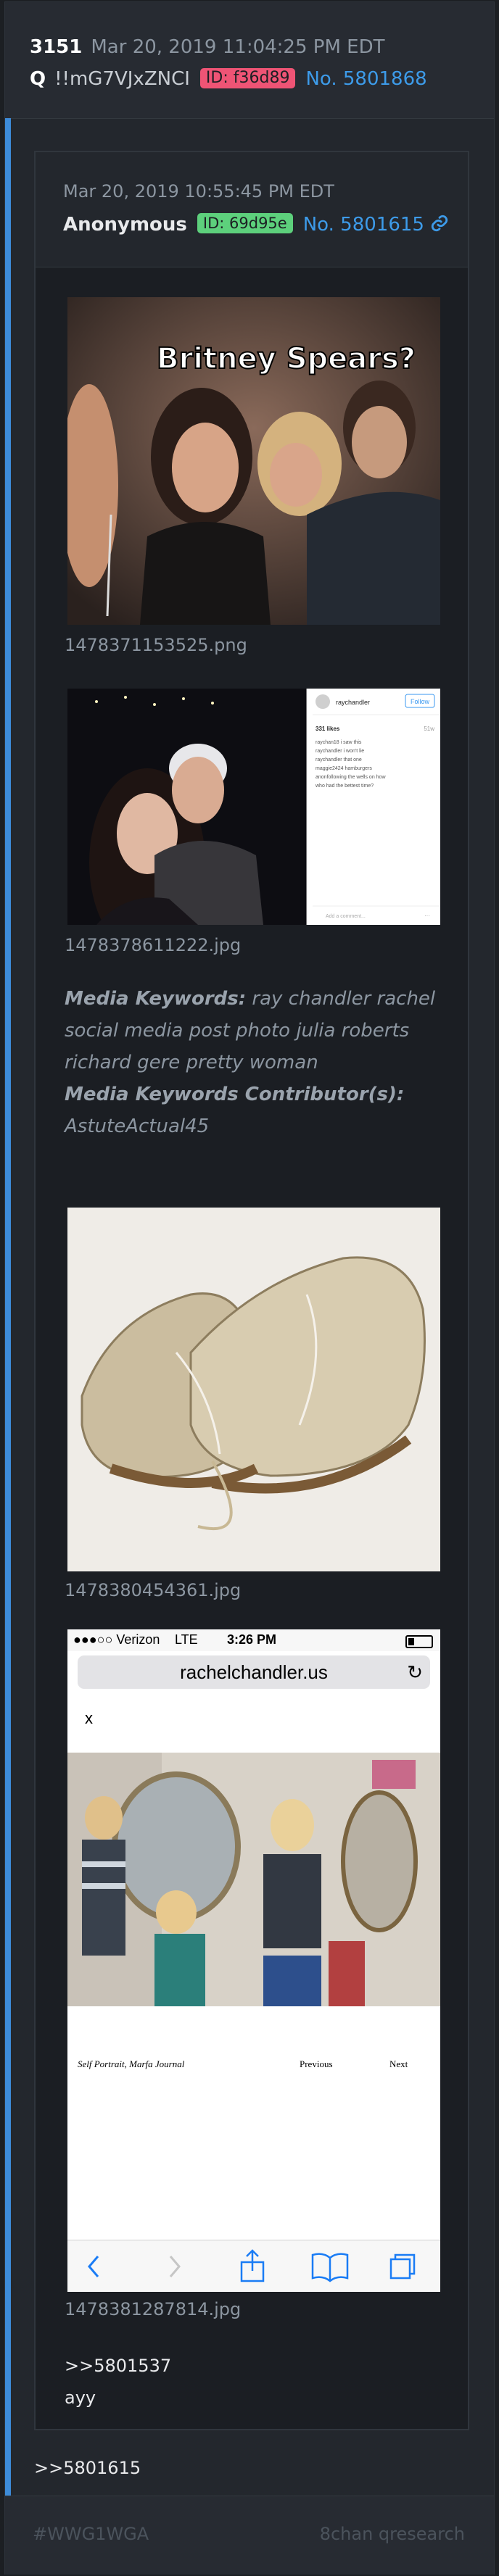 Image resolution: width=499 pixels, height=2576 pixels. What do you see at coordinates (91, 2534) in the screenshot?
I see `footer-hashtag: #WWG1WGA` at bounding box center [91, 2534].